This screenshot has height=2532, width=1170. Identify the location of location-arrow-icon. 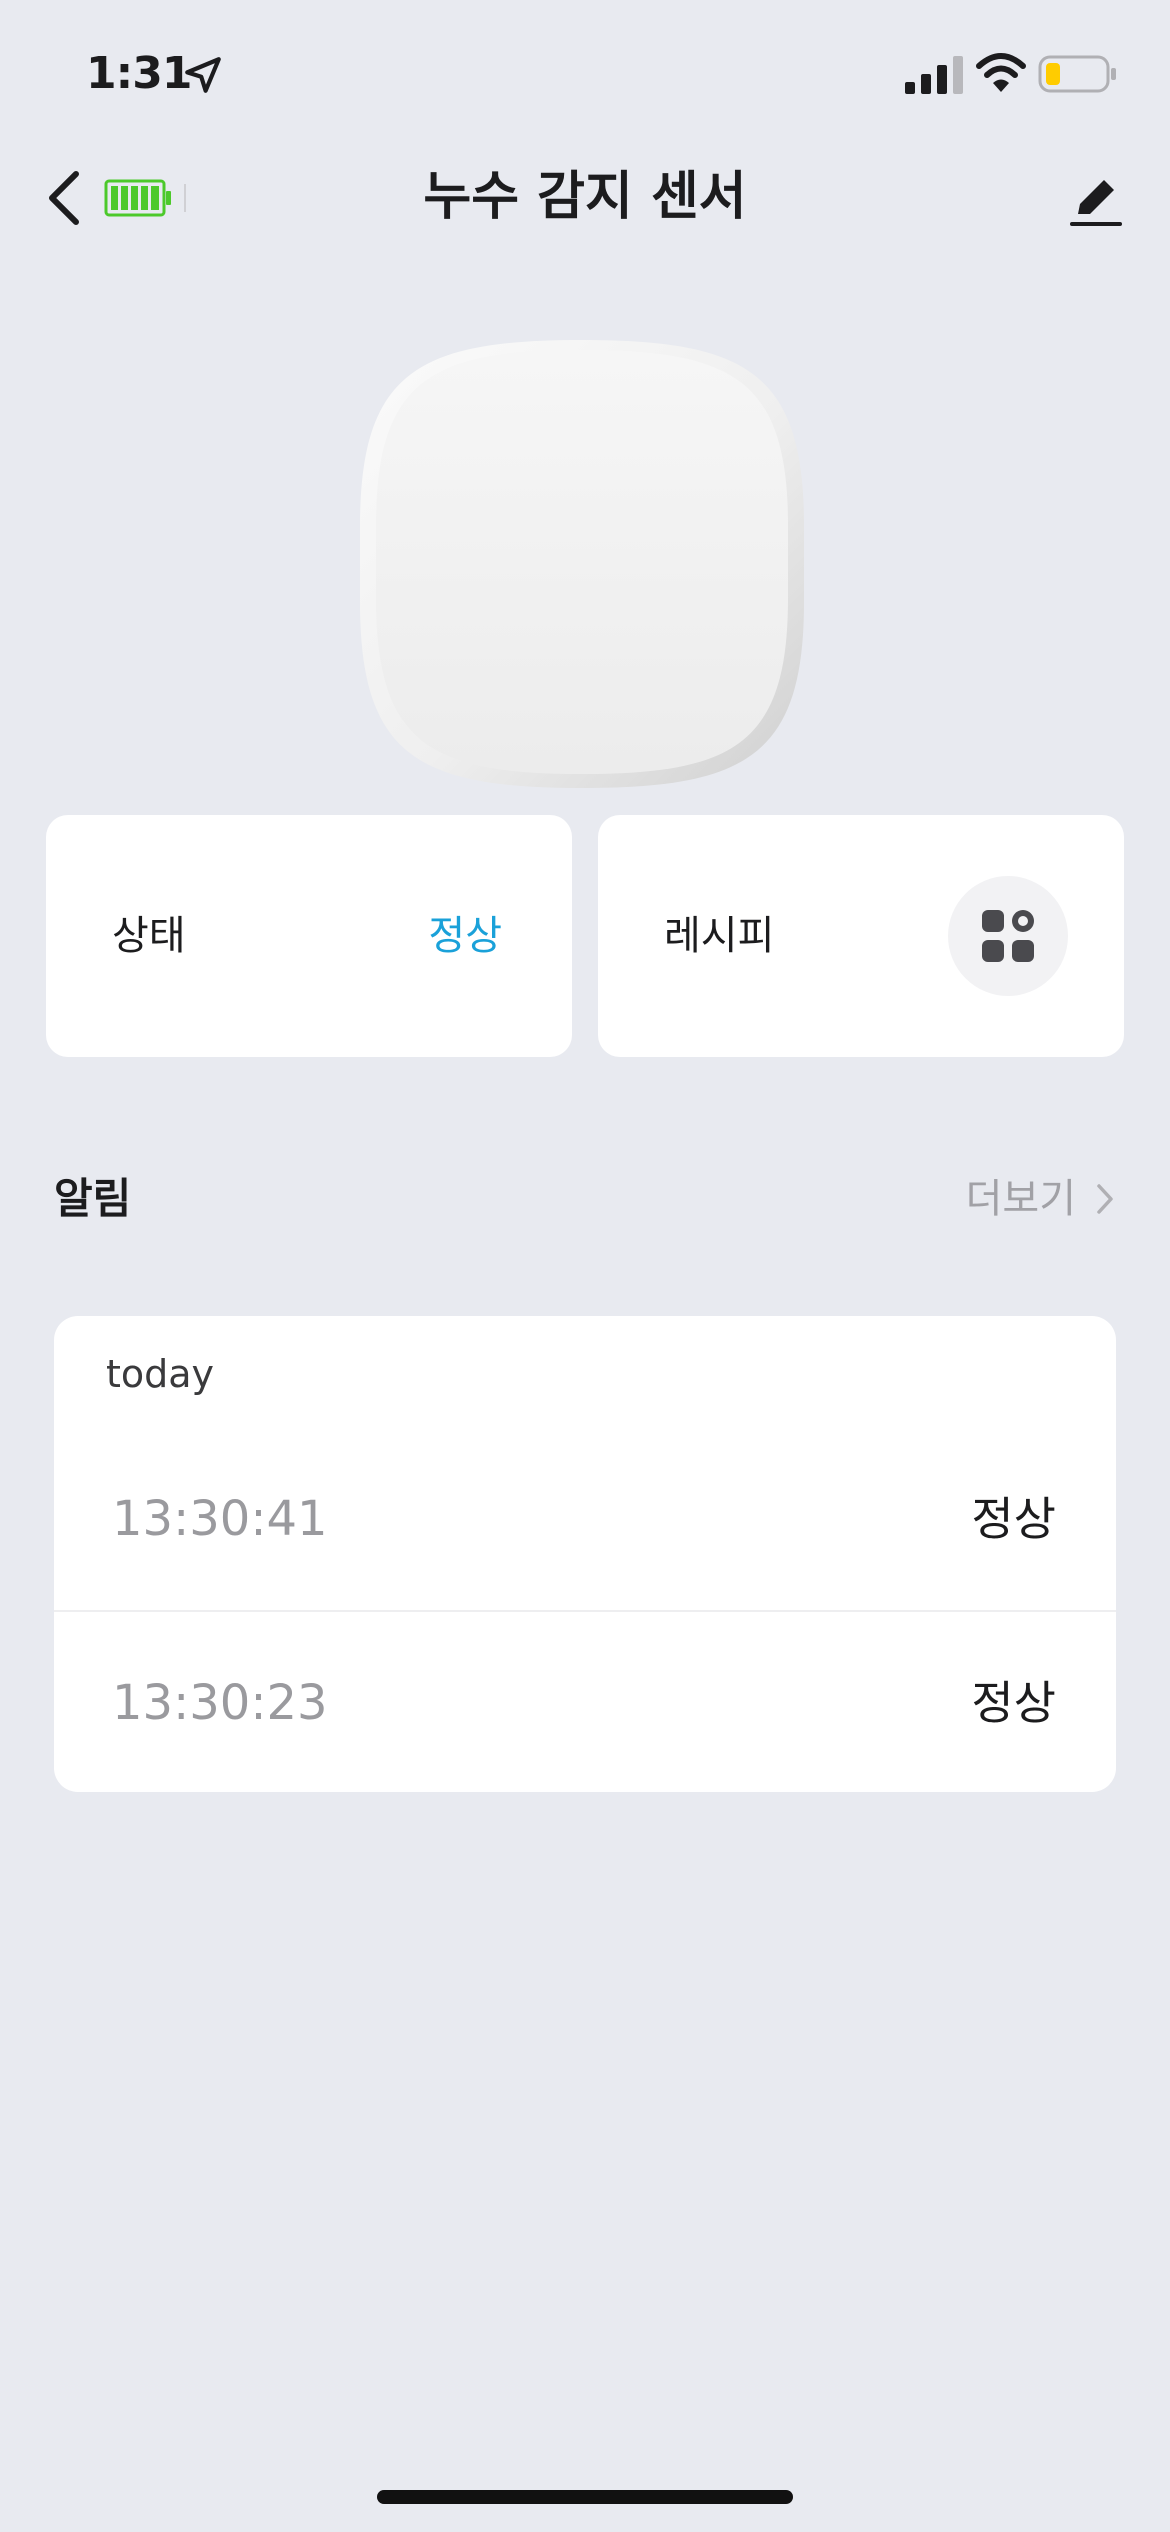
(203, 75).